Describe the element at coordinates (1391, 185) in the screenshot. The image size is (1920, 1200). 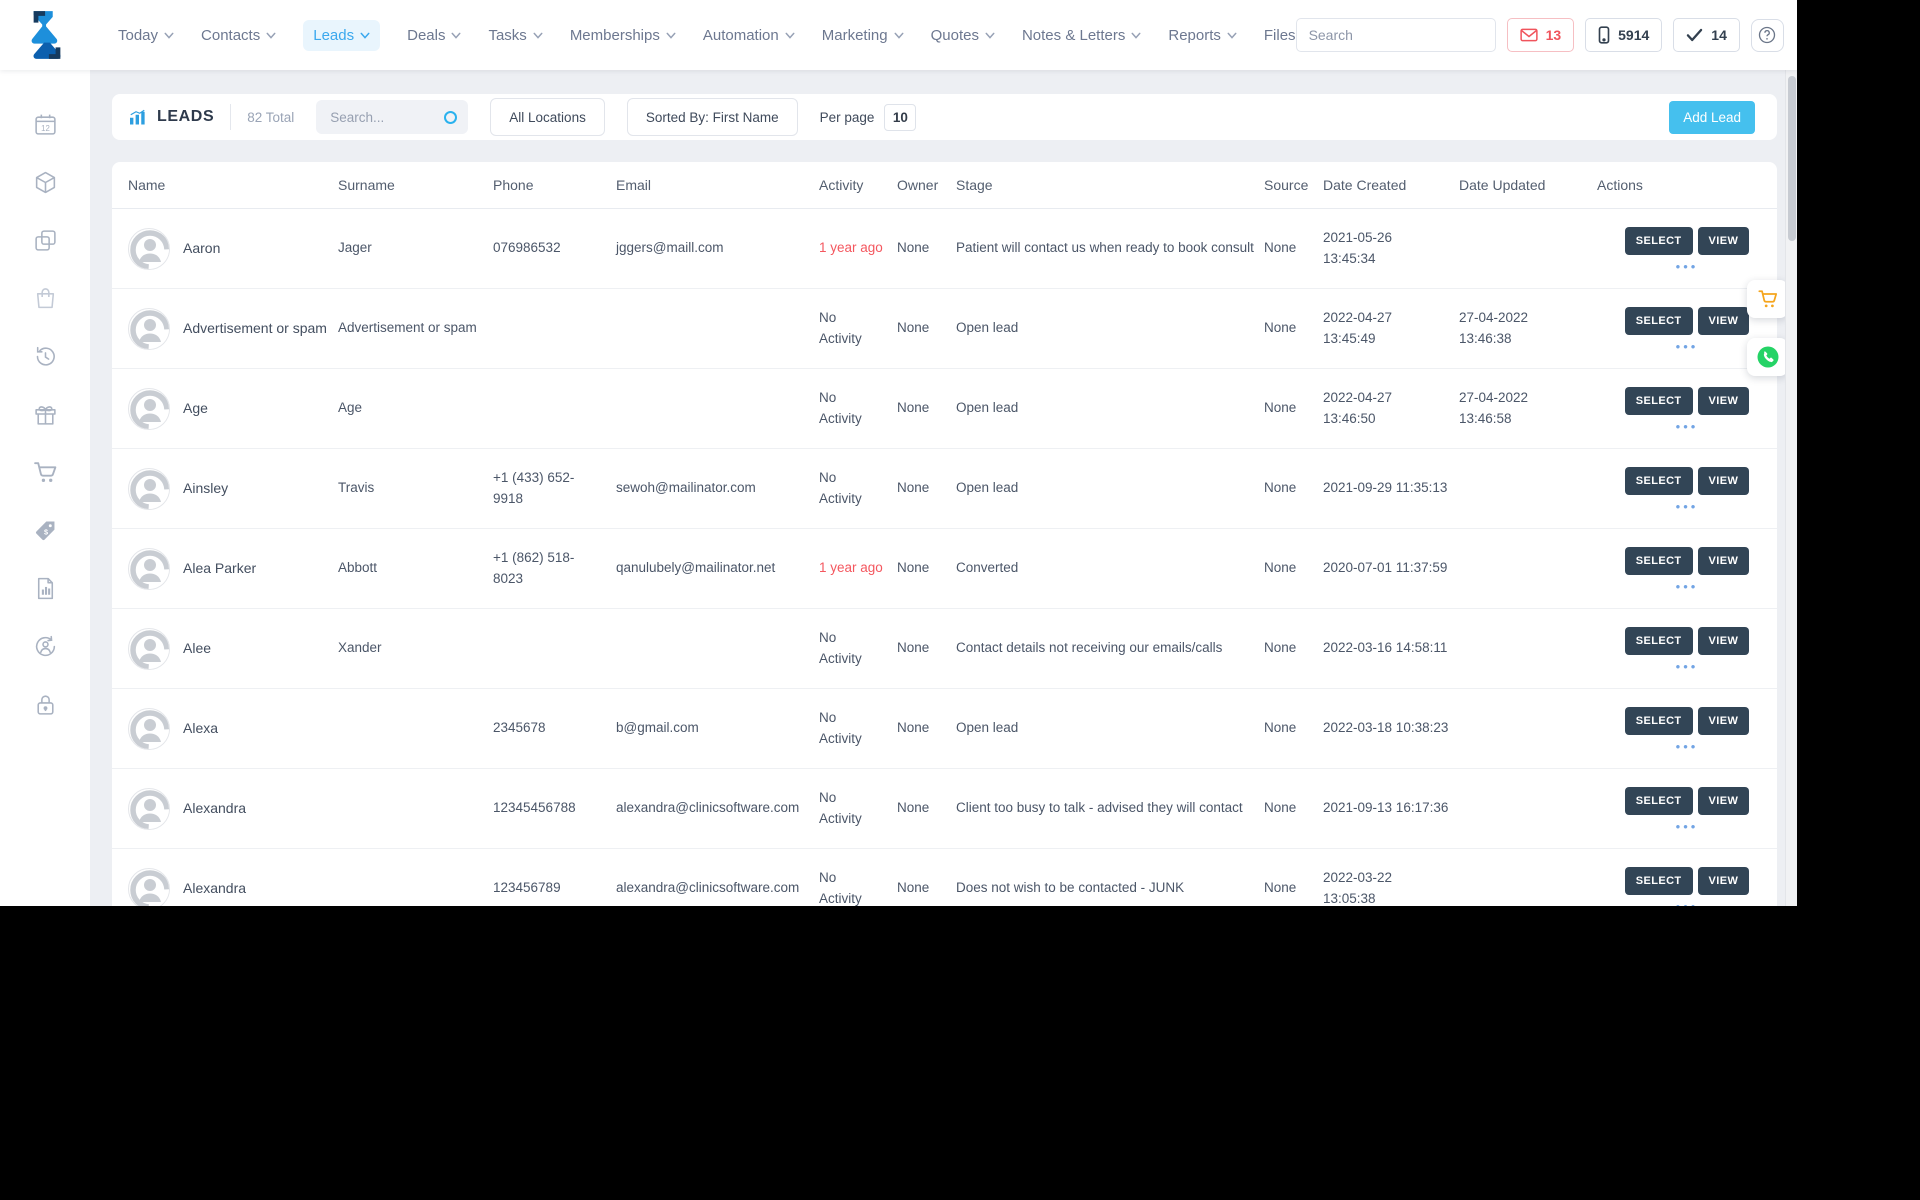
I see `column-header: Date Created` at that location.